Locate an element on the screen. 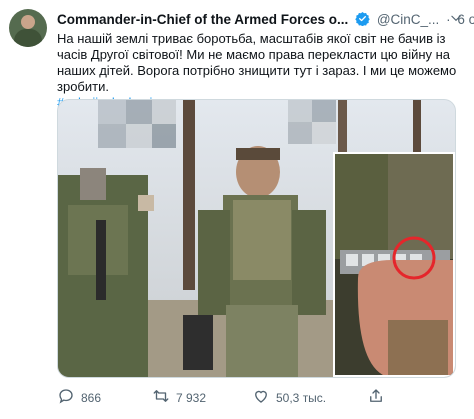 This screenshot has height=419, width=474. reply-count: 866 is located at coordinates (91, 397).